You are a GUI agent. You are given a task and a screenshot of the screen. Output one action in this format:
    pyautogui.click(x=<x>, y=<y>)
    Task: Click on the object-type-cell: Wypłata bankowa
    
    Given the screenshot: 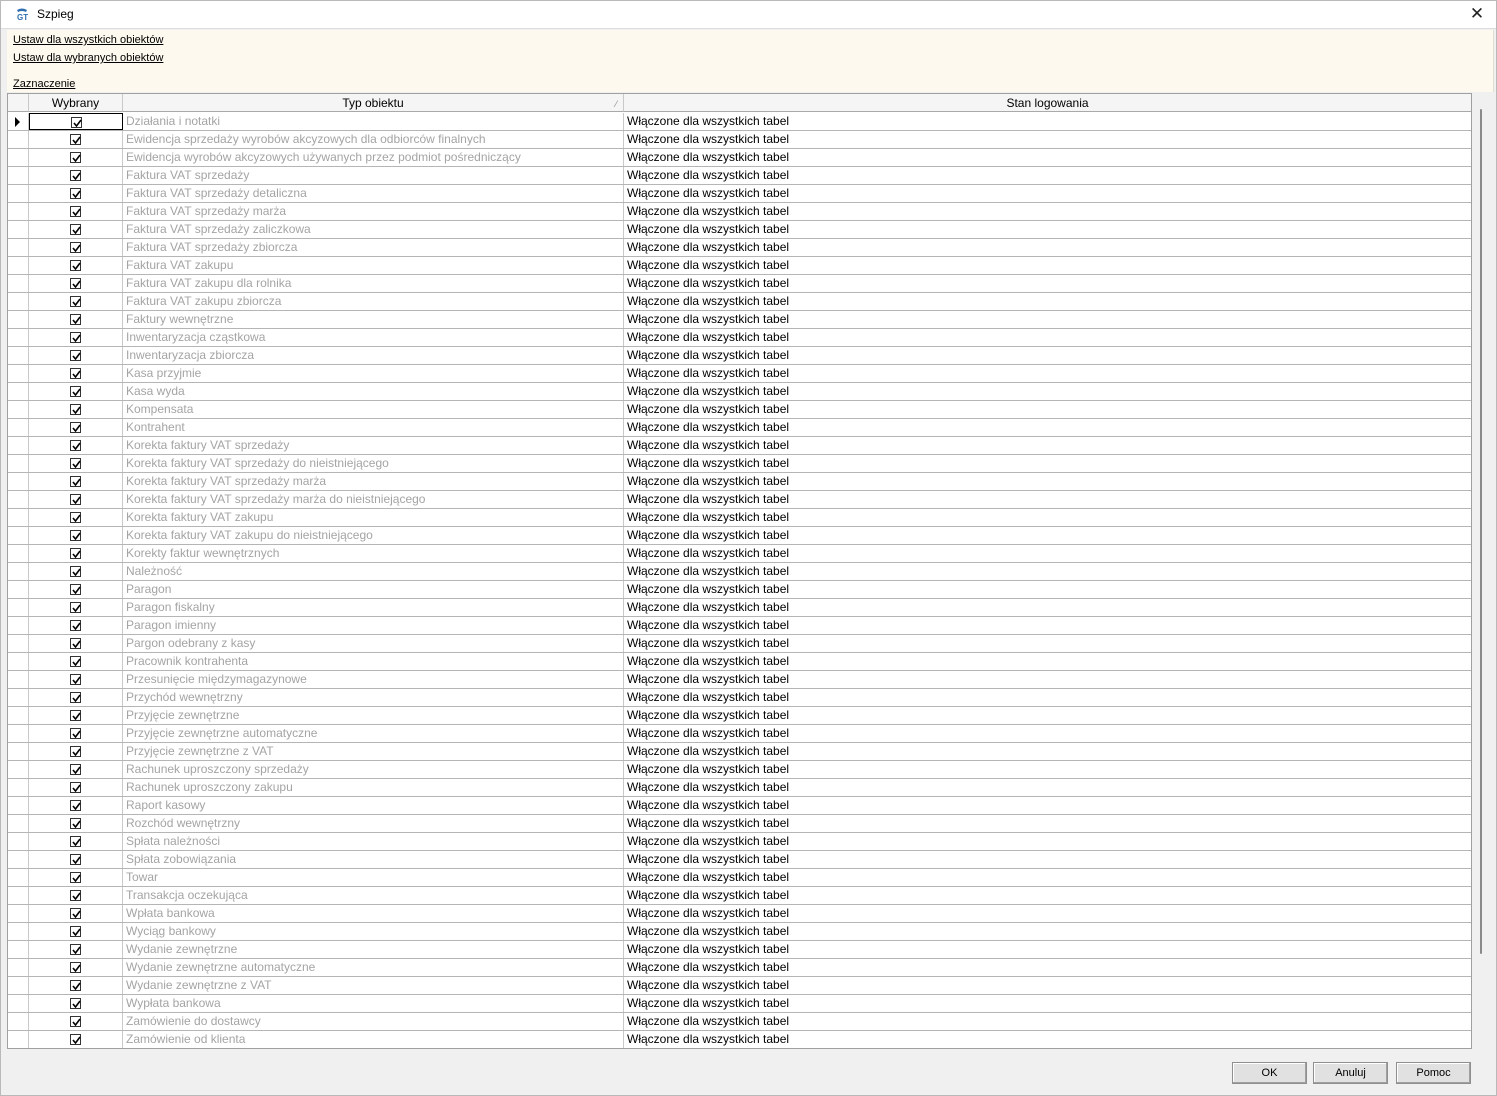 What is the action you would take?
    pyautogui.click(x=373, y=1003)
    